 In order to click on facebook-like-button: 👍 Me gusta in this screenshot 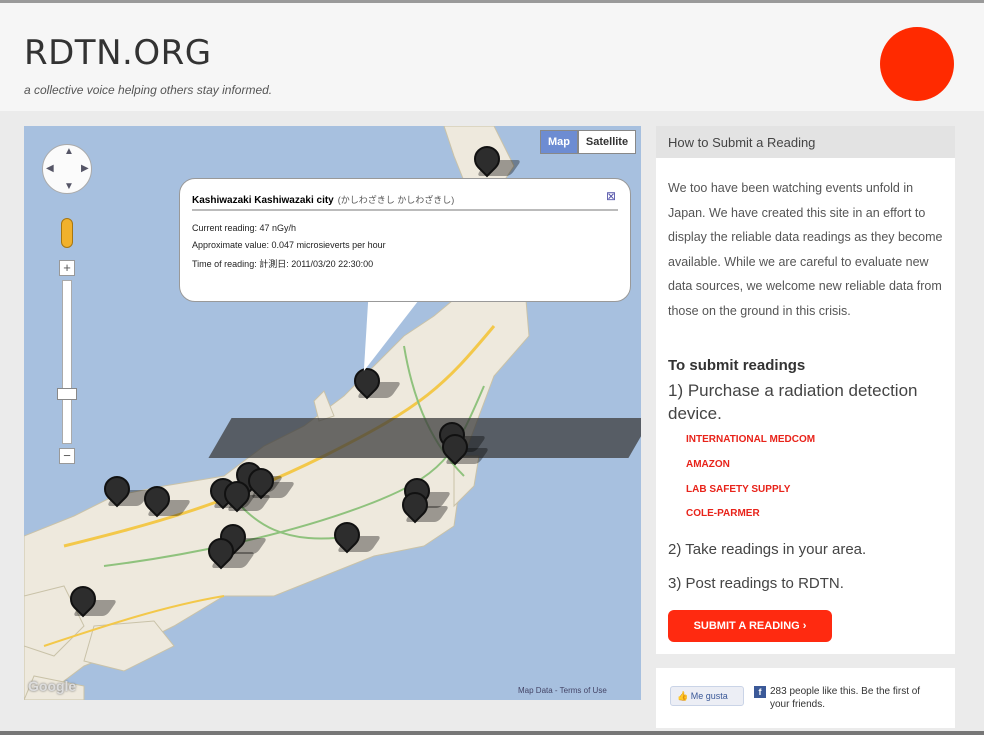, I will do `click(707, 696)`.